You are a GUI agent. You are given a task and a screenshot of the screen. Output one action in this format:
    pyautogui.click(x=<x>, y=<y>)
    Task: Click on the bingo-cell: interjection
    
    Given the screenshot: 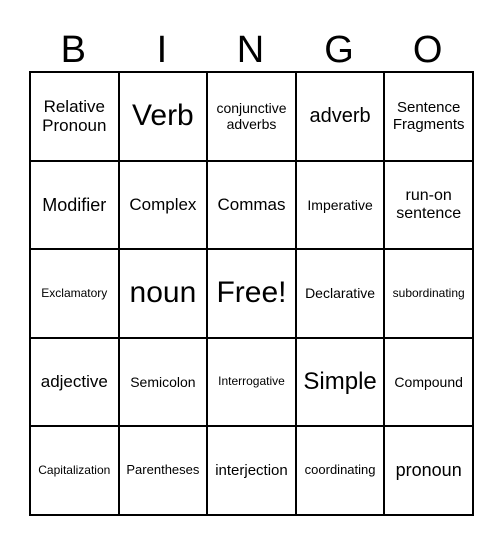 What is the action you would take?
    pyautogui.click(x=251, y=470)
    